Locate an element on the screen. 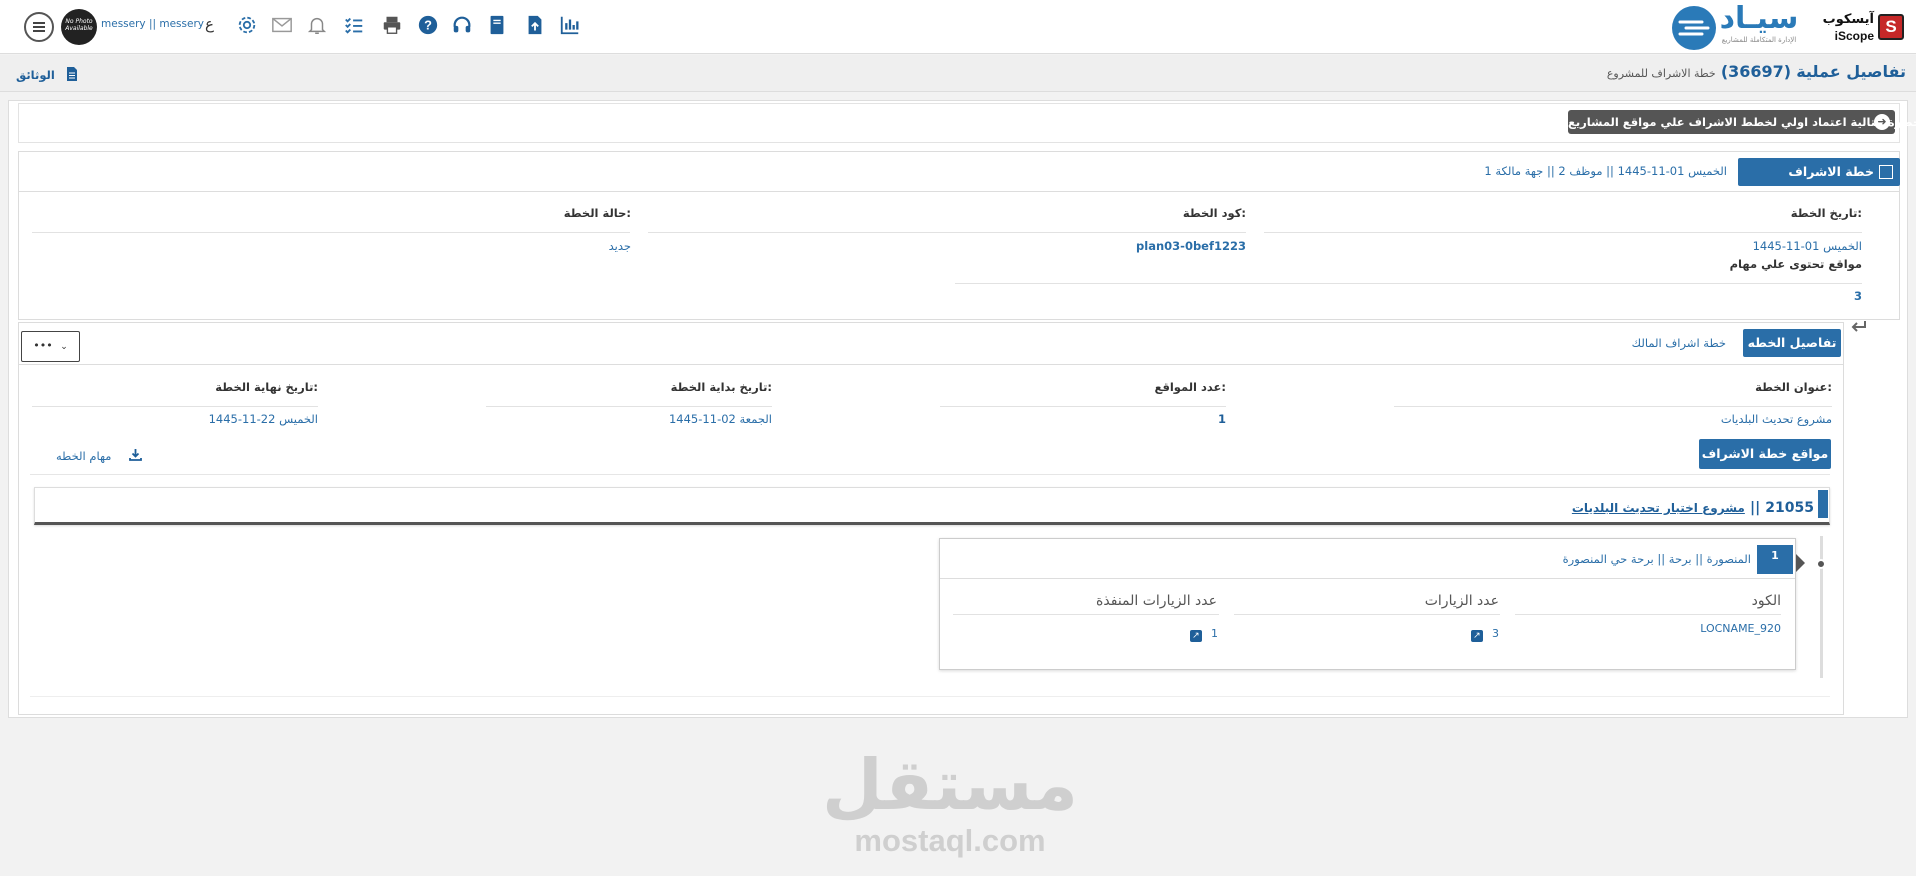 This screenshot has width=1916, height=876. plan-date-label: تاريخ الخطة: is located at coordinates (1826, 213).